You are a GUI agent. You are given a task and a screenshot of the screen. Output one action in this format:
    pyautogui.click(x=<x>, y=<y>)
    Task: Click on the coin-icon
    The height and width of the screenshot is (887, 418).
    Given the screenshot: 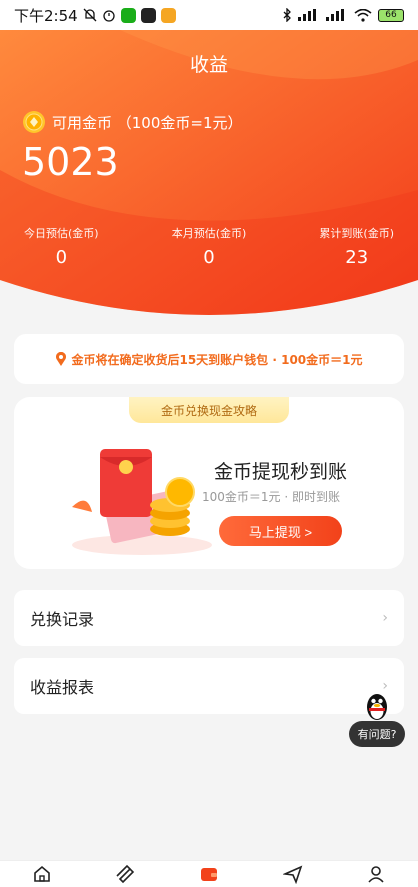 What is the action you would take?
    pyautogui.click(x=34, y=122)
    